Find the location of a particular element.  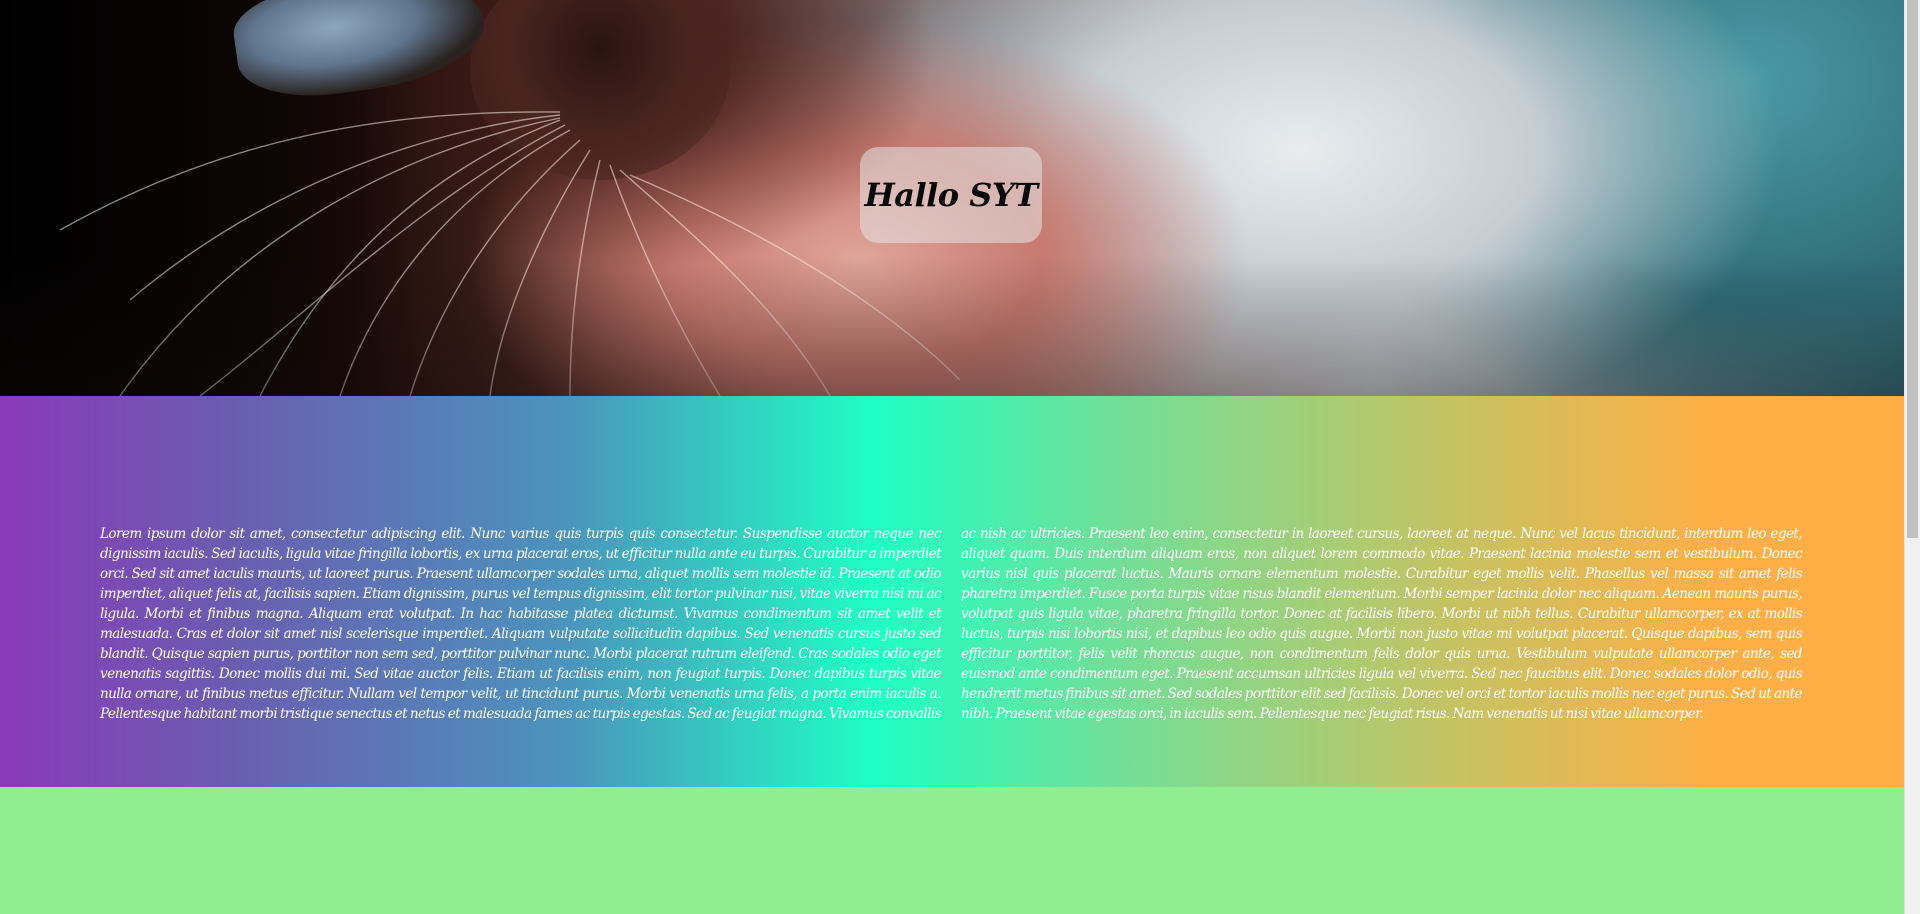

scrollbar-thumb is located at coordinates (1912, 269).